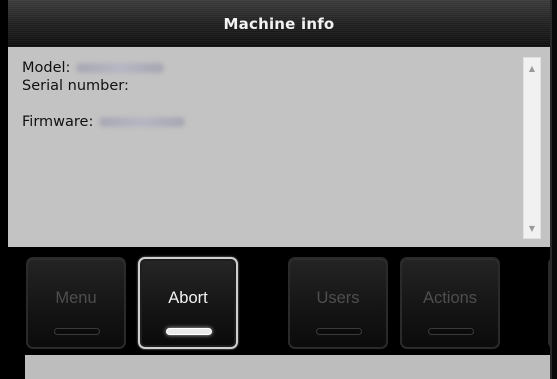  What do you see at coordinates (451, 331) in the screenshot?
I see `actions-button-indicator` at bounding box center [451, 331].